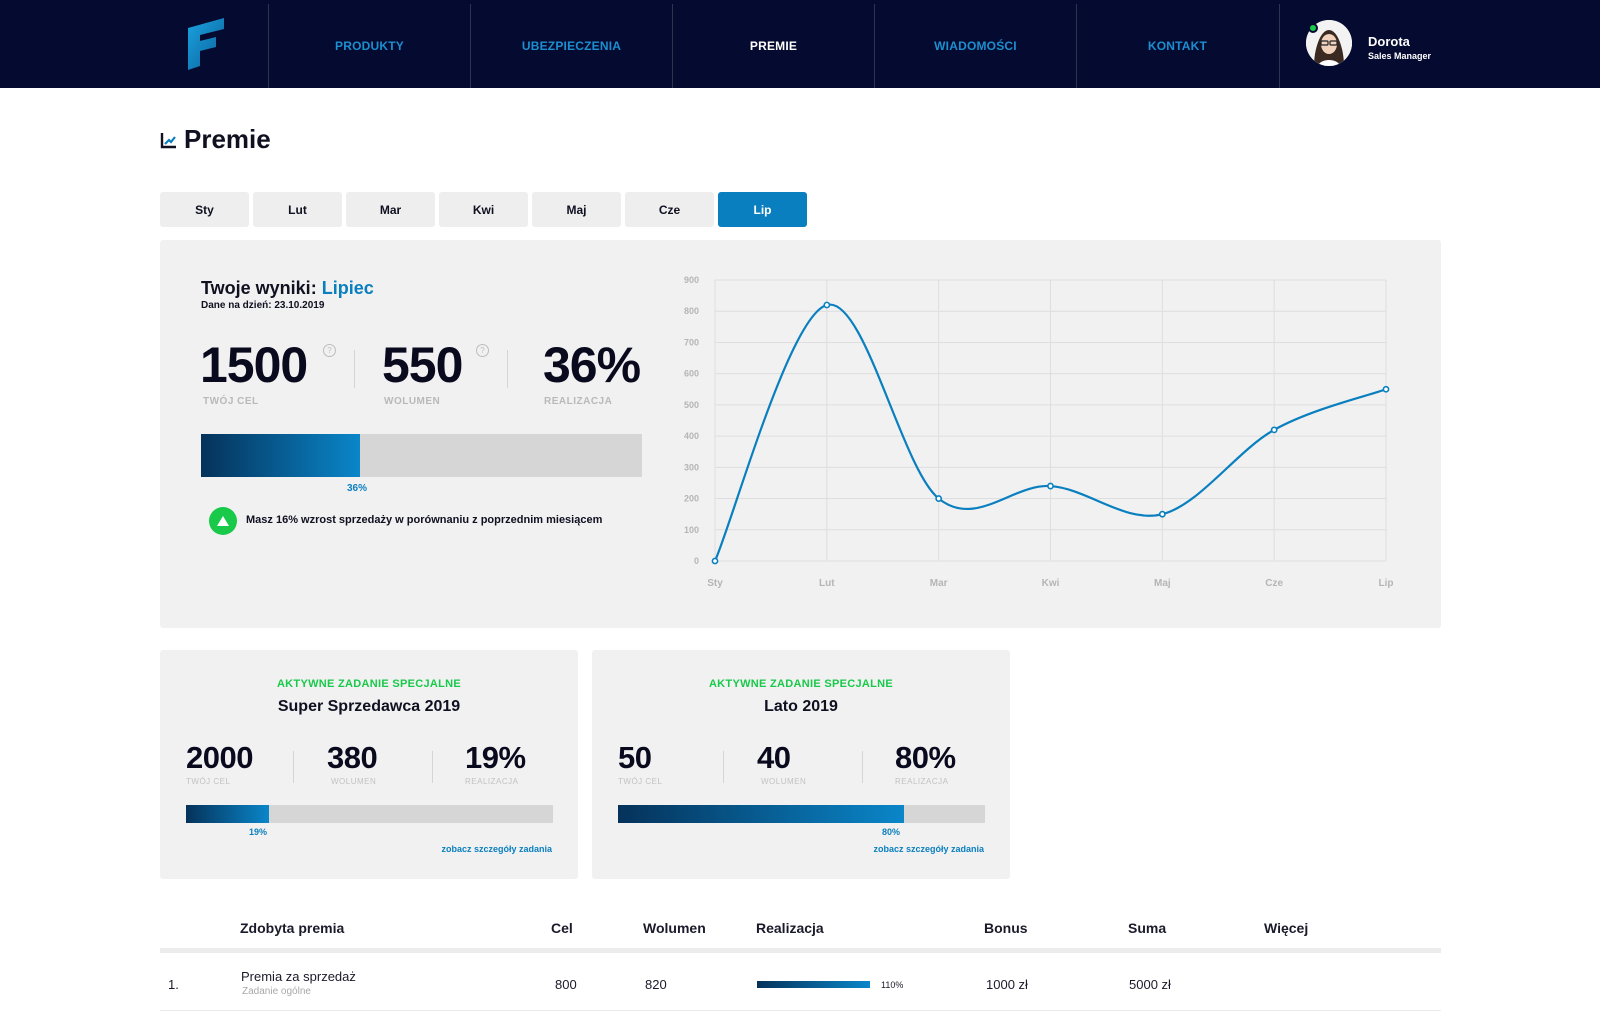  Describe the element at coordinates (292, 928) in the screenshot. I see `column-header-premia: Zdobyta premia` at that location.